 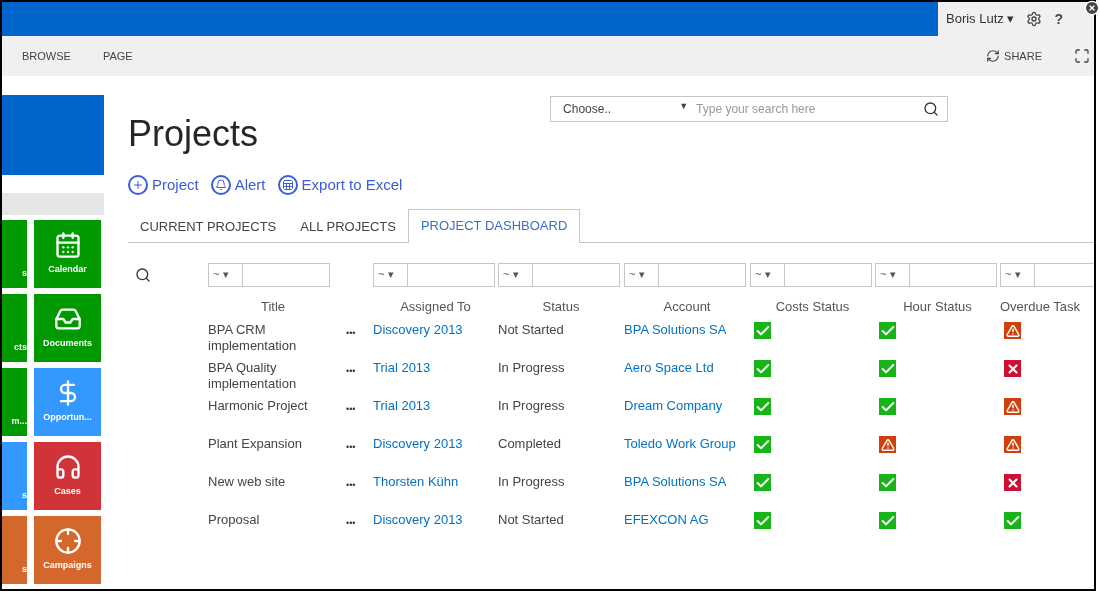 I want to click on column-header: Account, so click(x=687, y=306).